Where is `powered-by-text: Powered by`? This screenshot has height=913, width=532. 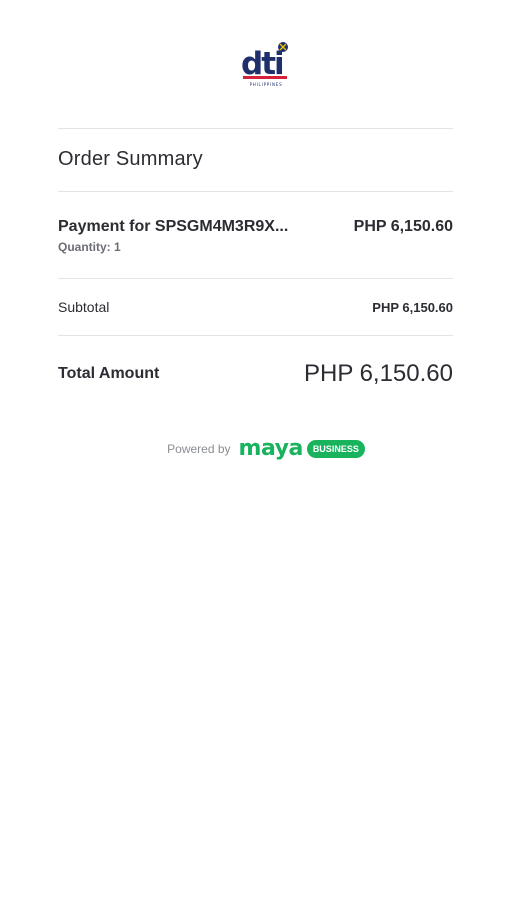 powered-by-text: Powered by is located at coordinates (199, 449).